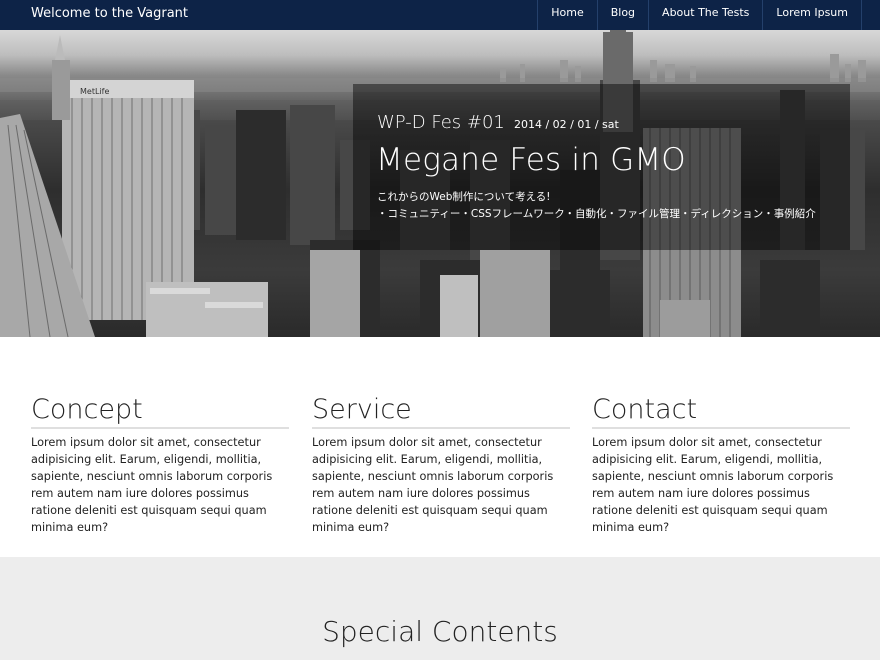 The image size is (880, 660). I want to click on event-name: WP-D Fes #01, so click(441, 122).